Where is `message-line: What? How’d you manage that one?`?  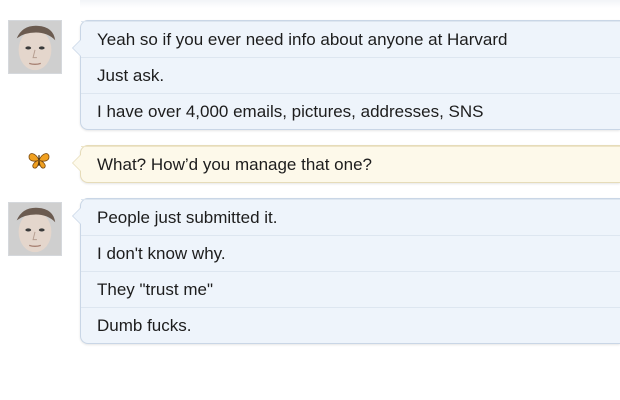 message-line: What? How’d you manage that one? is located at coordinates (350, 164).